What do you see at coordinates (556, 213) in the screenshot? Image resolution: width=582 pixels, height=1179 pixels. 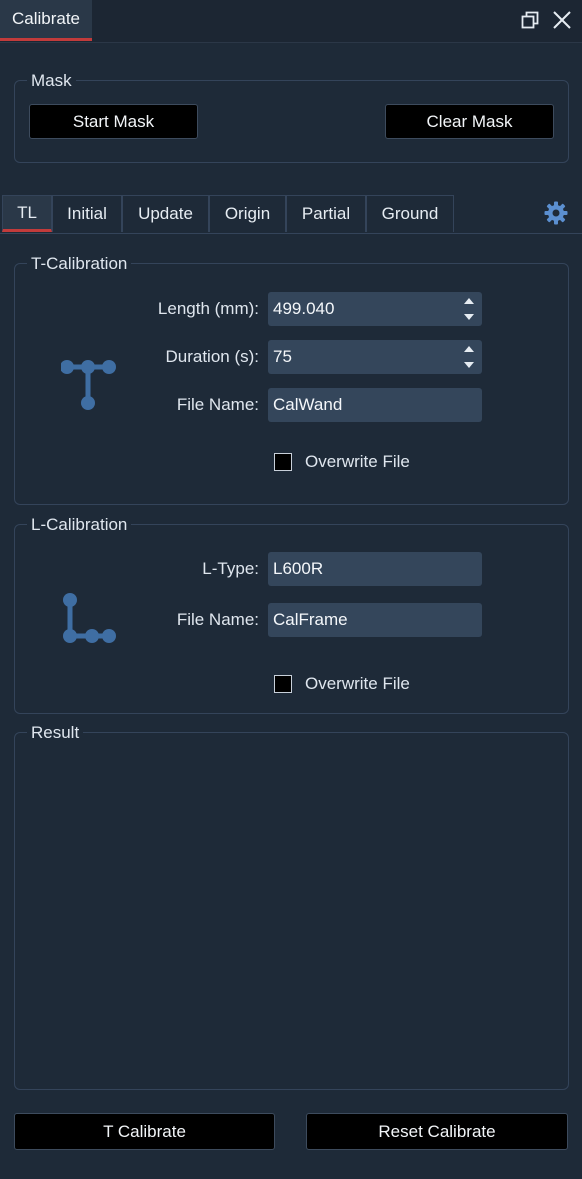 I see `gear-icon` at bounding box center [556, 213].